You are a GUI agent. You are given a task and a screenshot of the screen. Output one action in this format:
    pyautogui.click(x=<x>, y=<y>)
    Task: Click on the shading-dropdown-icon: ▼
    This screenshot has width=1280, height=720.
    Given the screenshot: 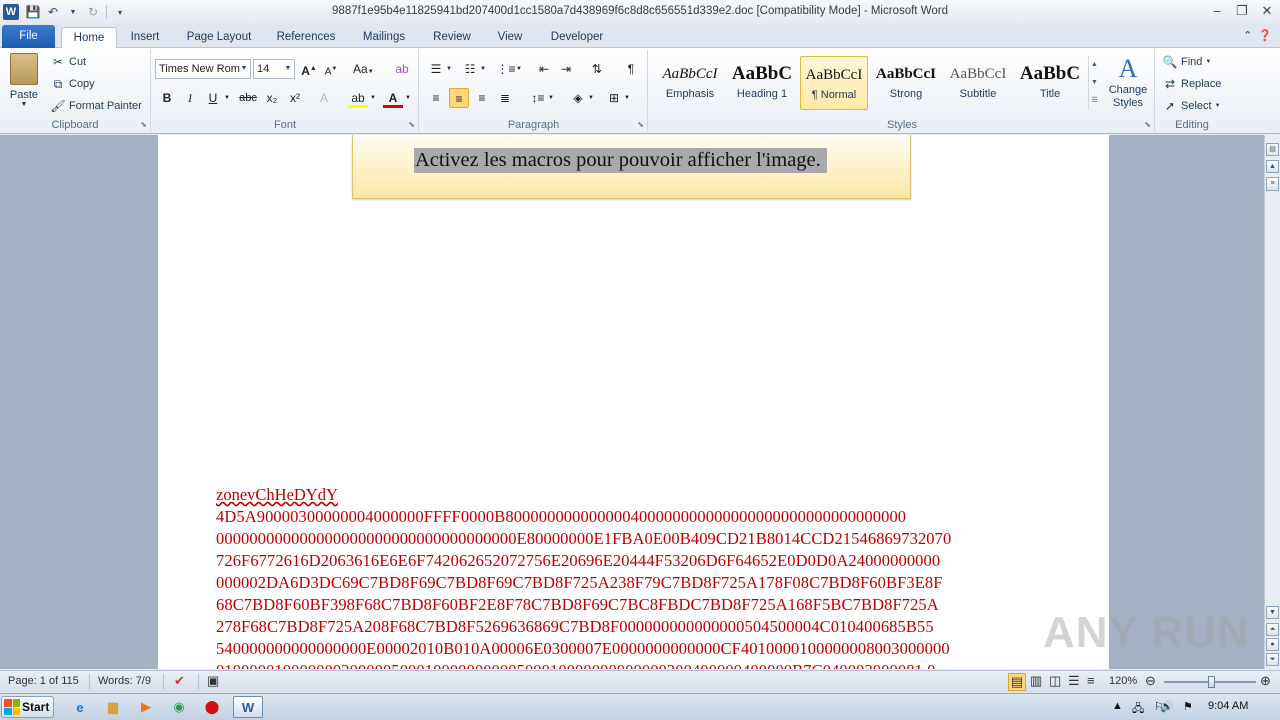 What is the action you would take?
    pyautogui.click(x=591, y=98)
    